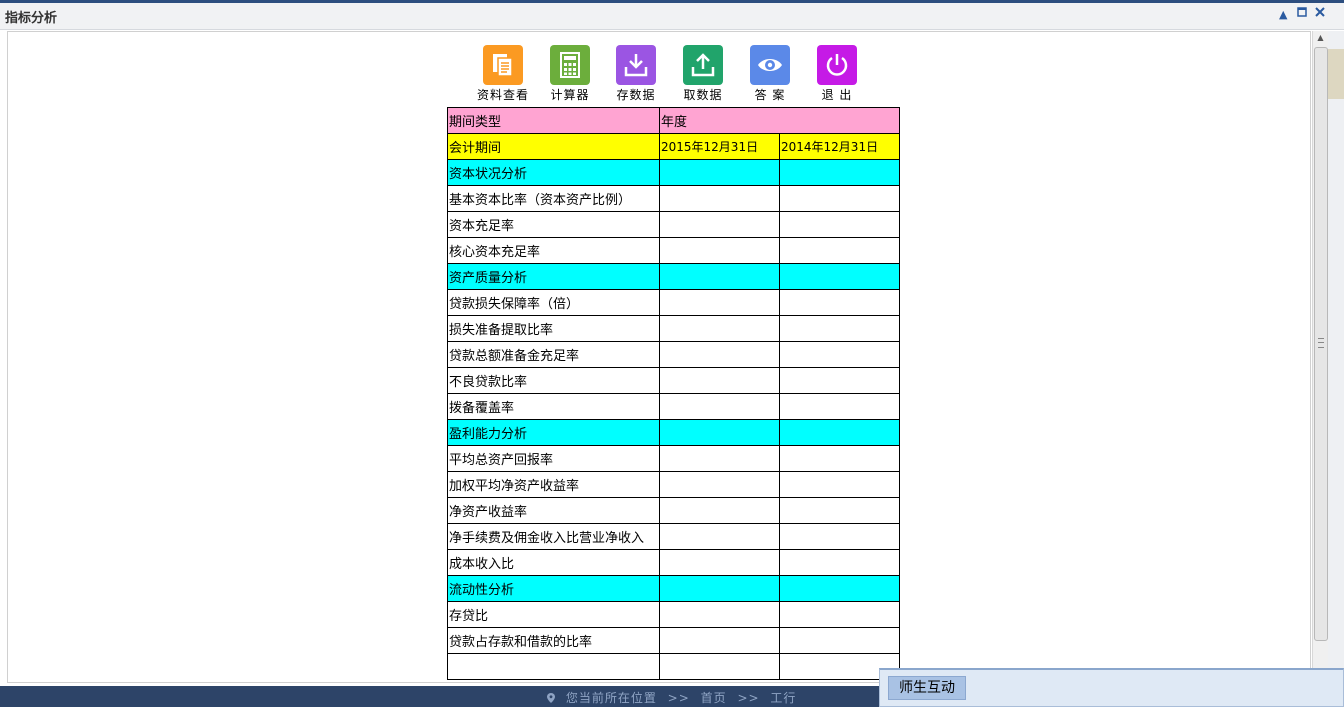 The width and height of the screenshot is (1344, 707). I want to click on indicator-label: 贷款损失保障率（倍）, so click(553, 302).